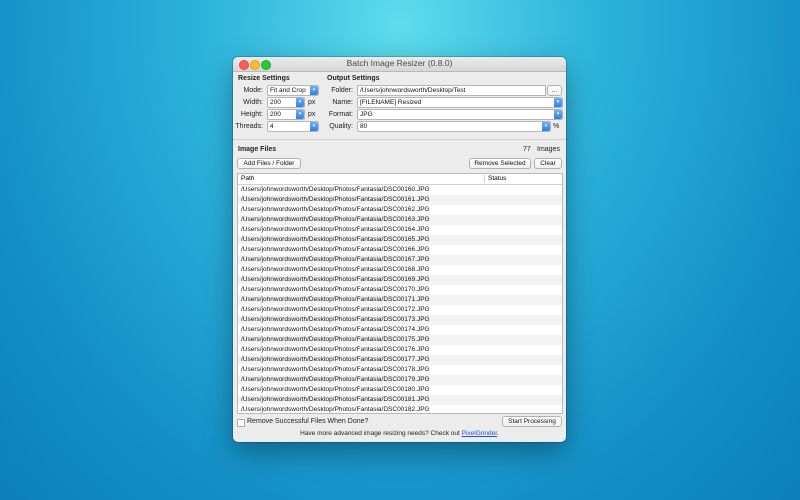 The image size is (800, 500). What do you see at coordinates (251, 114) in the screenshot?
I see `height-label: Height:` at bounding box center [251, 114].